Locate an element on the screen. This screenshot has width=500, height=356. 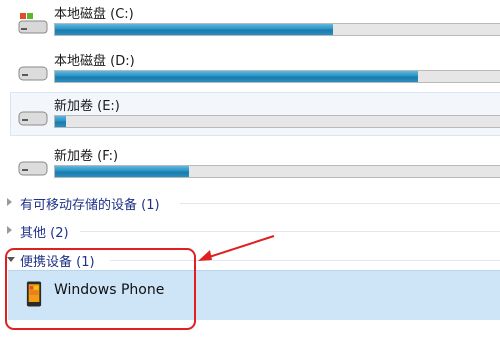
drive-d-usage-fill is located at coordinates (236, 76).